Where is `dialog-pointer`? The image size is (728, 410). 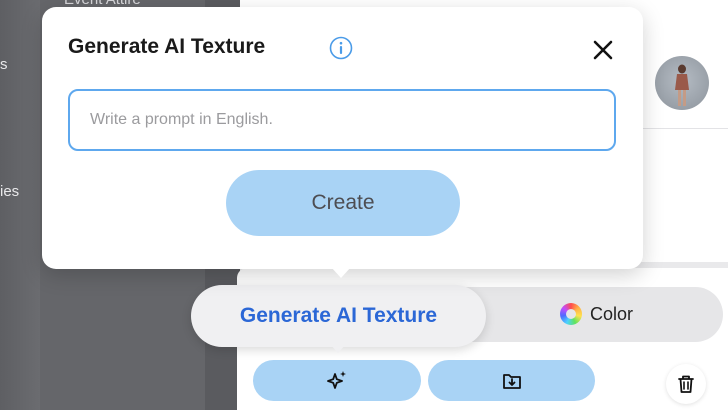 dialog-pointer is located at coordinates (341, 272).